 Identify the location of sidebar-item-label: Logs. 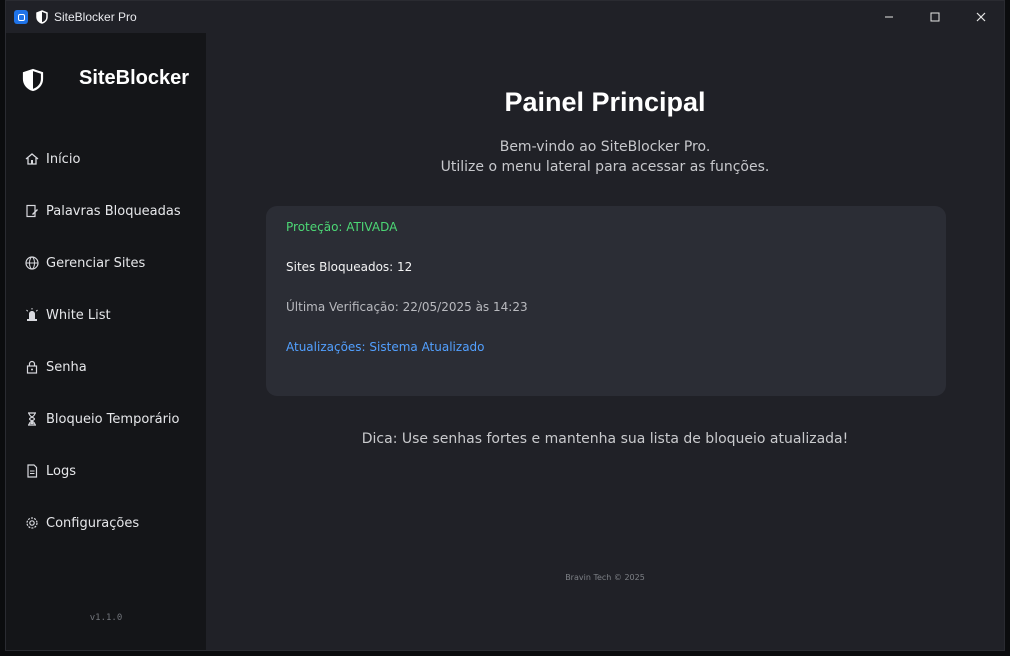
(61, 471).